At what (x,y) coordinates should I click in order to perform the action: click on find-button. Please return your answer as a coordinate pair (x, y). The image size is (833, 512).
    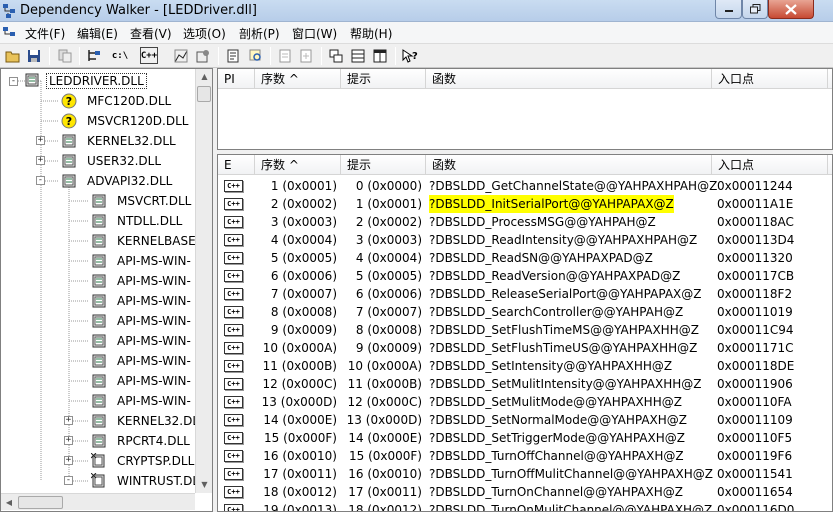
    Looking at the image, I should click on (285, 55).